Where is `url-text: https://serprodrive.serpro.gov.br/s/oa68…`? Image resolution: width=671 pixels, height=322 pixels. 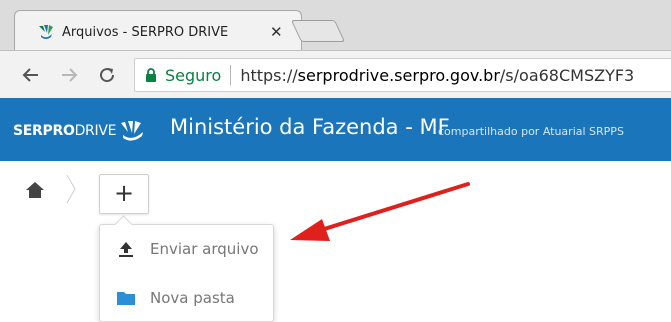 url-text: https://serprodrive.serpro.gov.br/s/oa68… is located at coordinates (437, 75).